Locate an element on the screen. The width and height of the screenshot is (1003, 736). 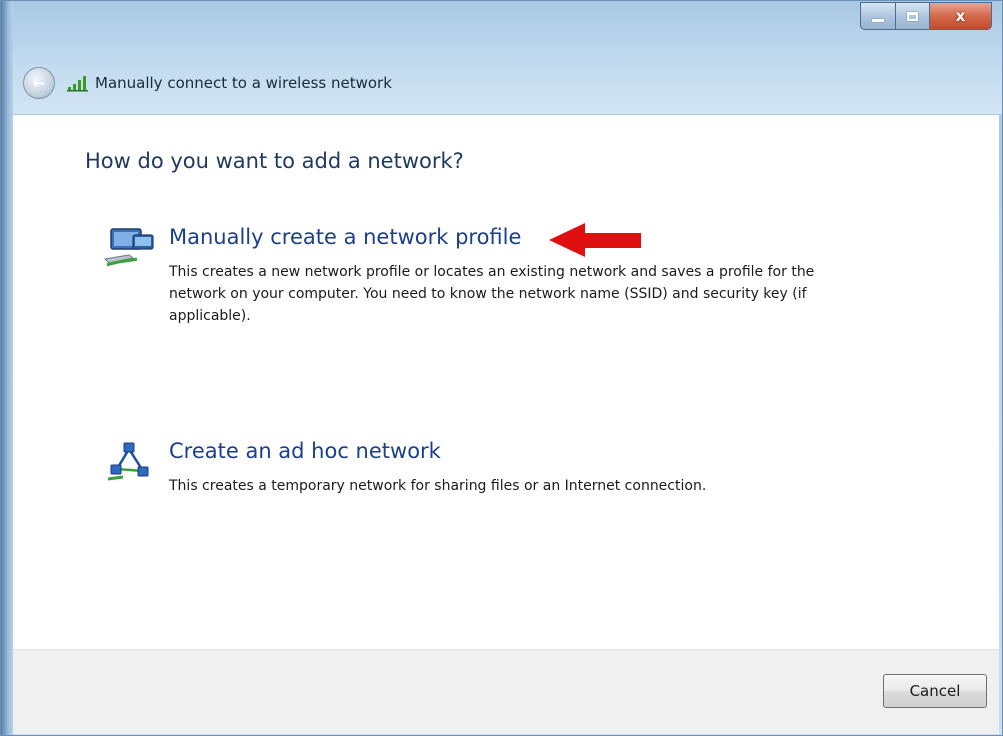
maximize-icon is located at coordinates (912, 16).